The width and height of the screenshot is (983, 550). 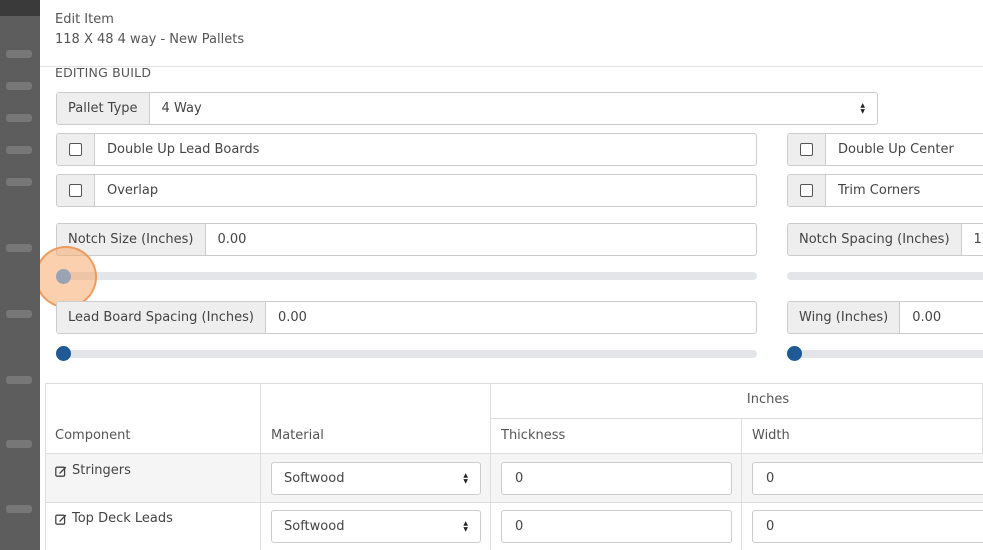 I want to click on notch-spacing-input: 17., so click(x=972, y=239).